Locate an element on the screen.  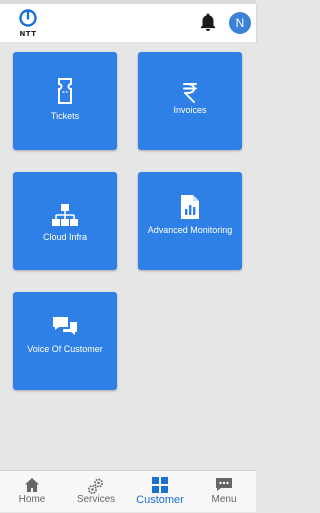
nav-menu: Menu is located at coordinates (224, 492).